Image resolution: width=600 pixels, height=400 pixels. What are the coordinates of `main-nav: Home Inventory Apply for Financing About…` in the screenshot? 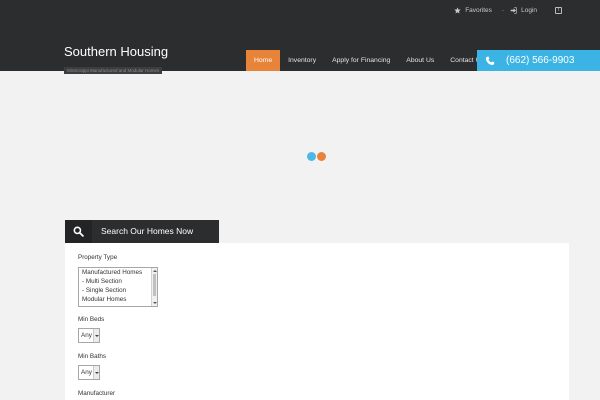 It's located at (369, 60).